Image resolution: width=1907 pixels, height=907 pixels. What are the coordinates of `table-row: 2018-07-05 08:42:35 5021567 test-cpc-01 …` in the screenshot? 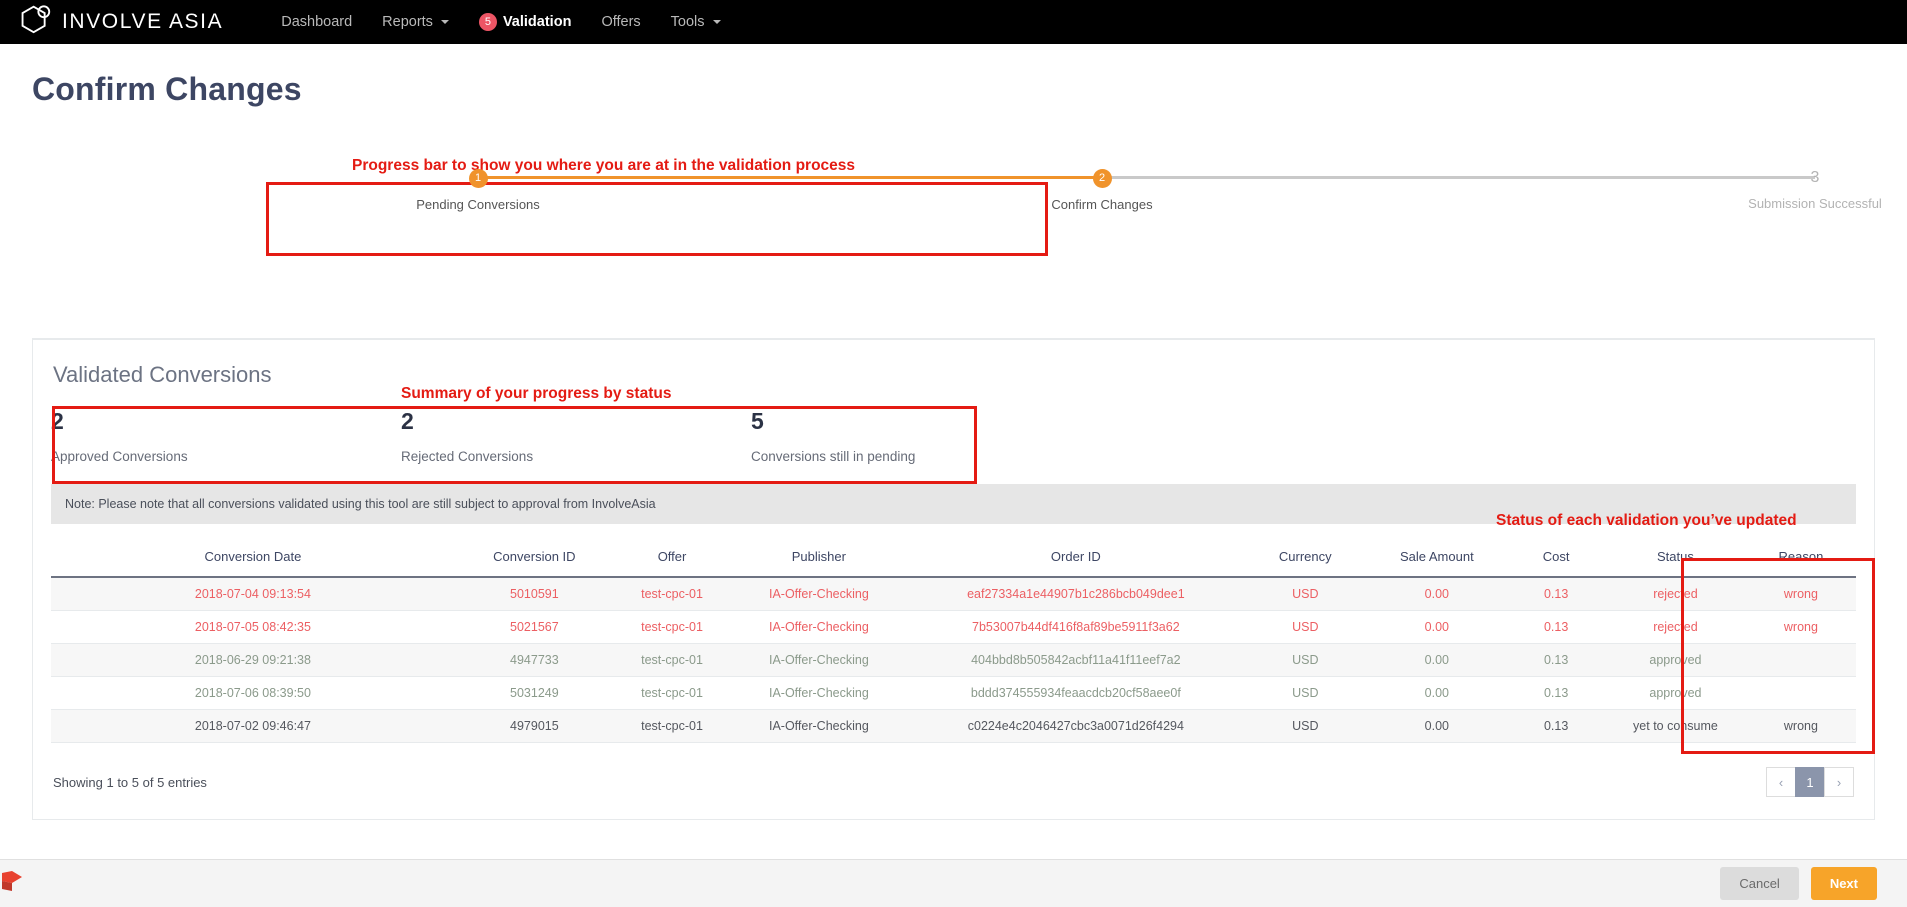 It's located at (953, 627).